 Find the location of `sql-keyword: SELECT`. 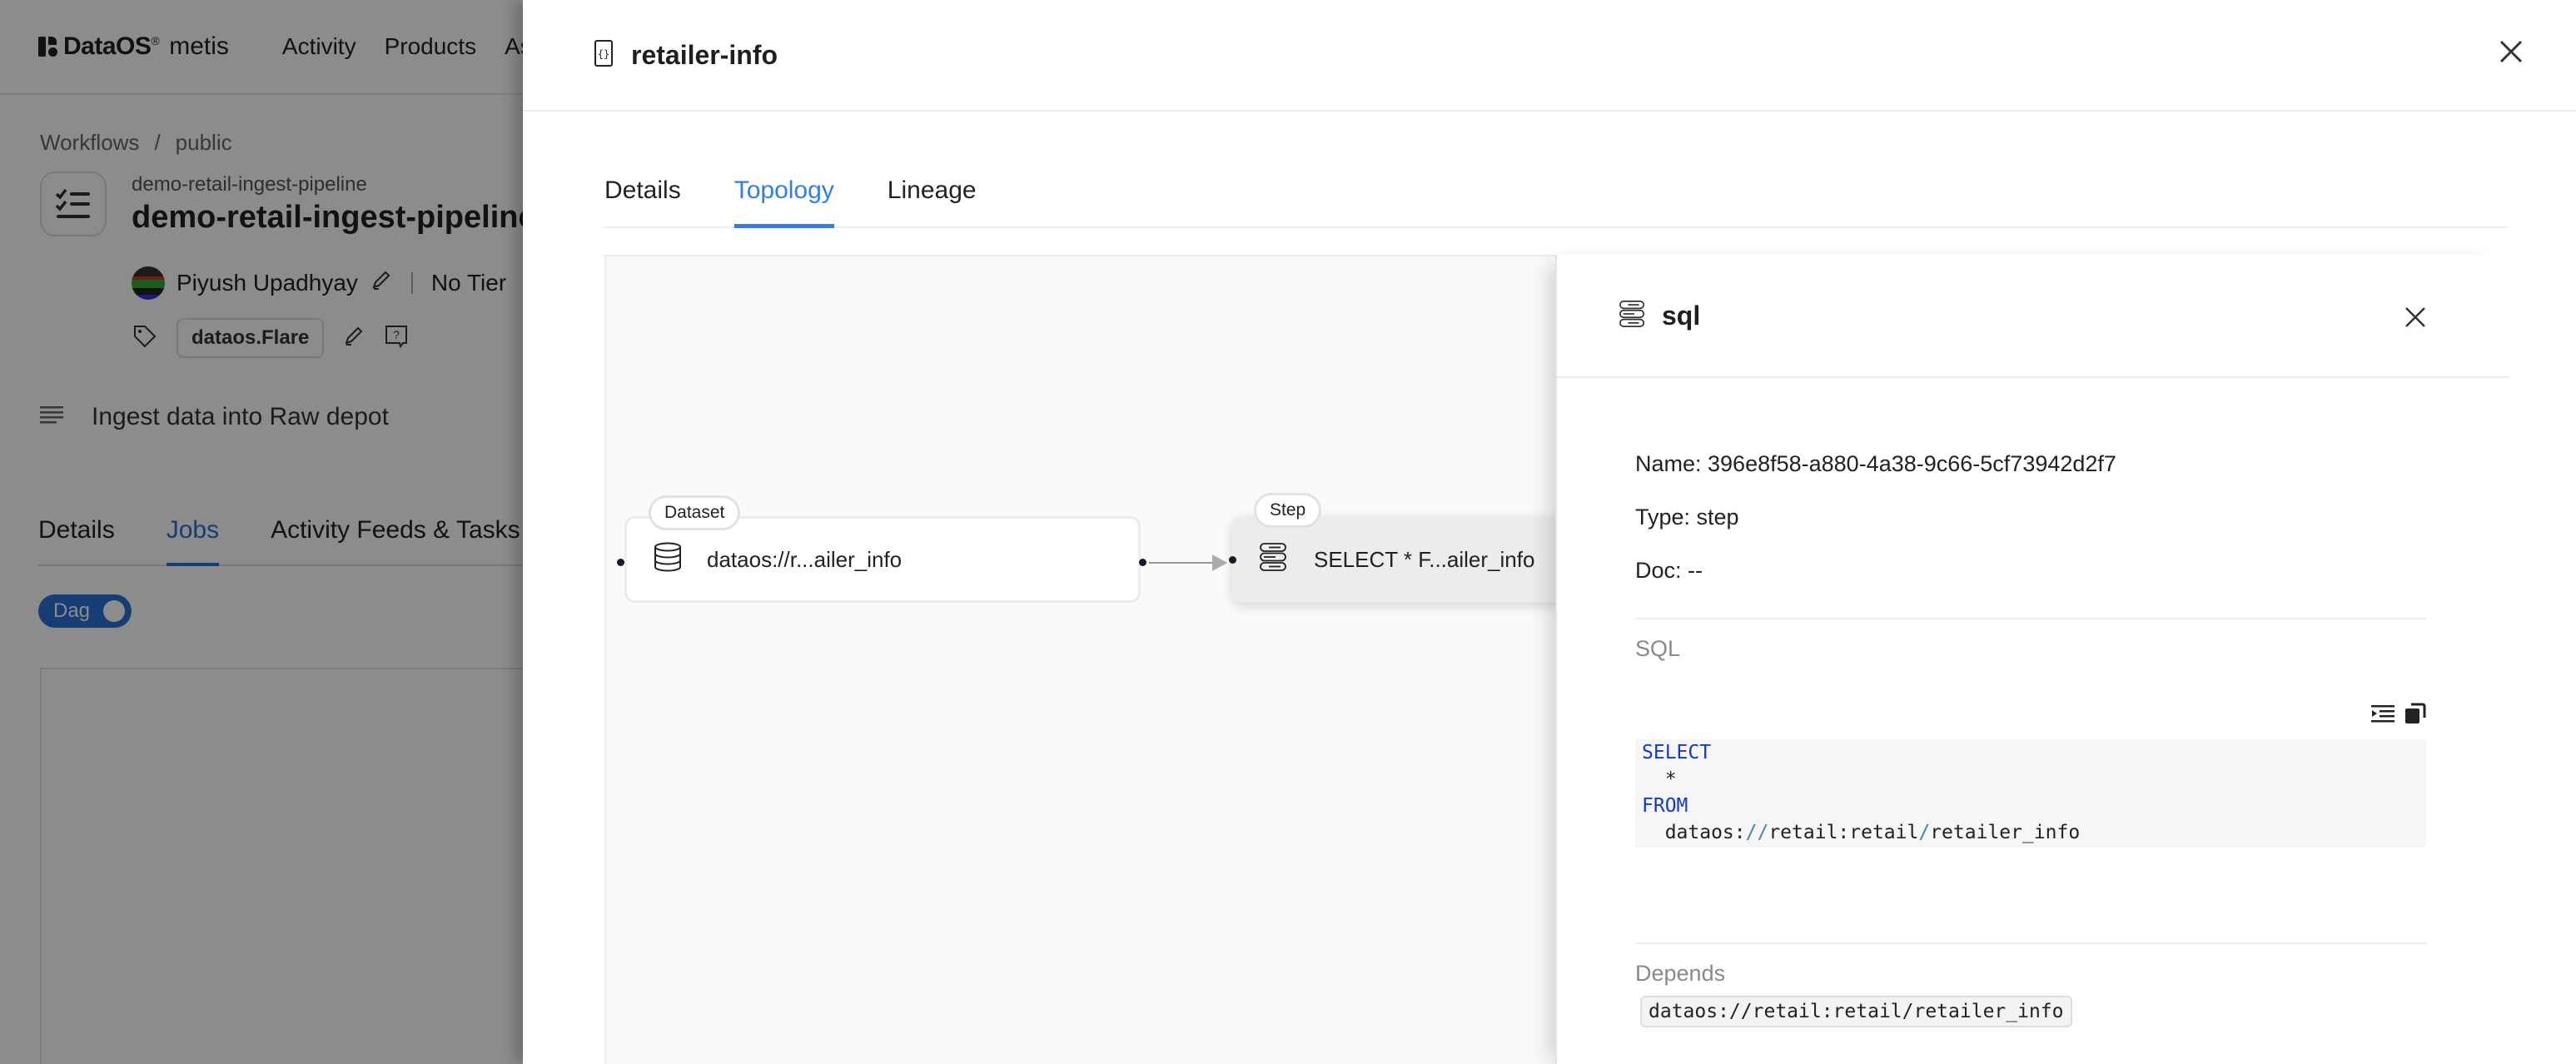

sql-keyword: SELECT is located at coordinates (1677, 752).